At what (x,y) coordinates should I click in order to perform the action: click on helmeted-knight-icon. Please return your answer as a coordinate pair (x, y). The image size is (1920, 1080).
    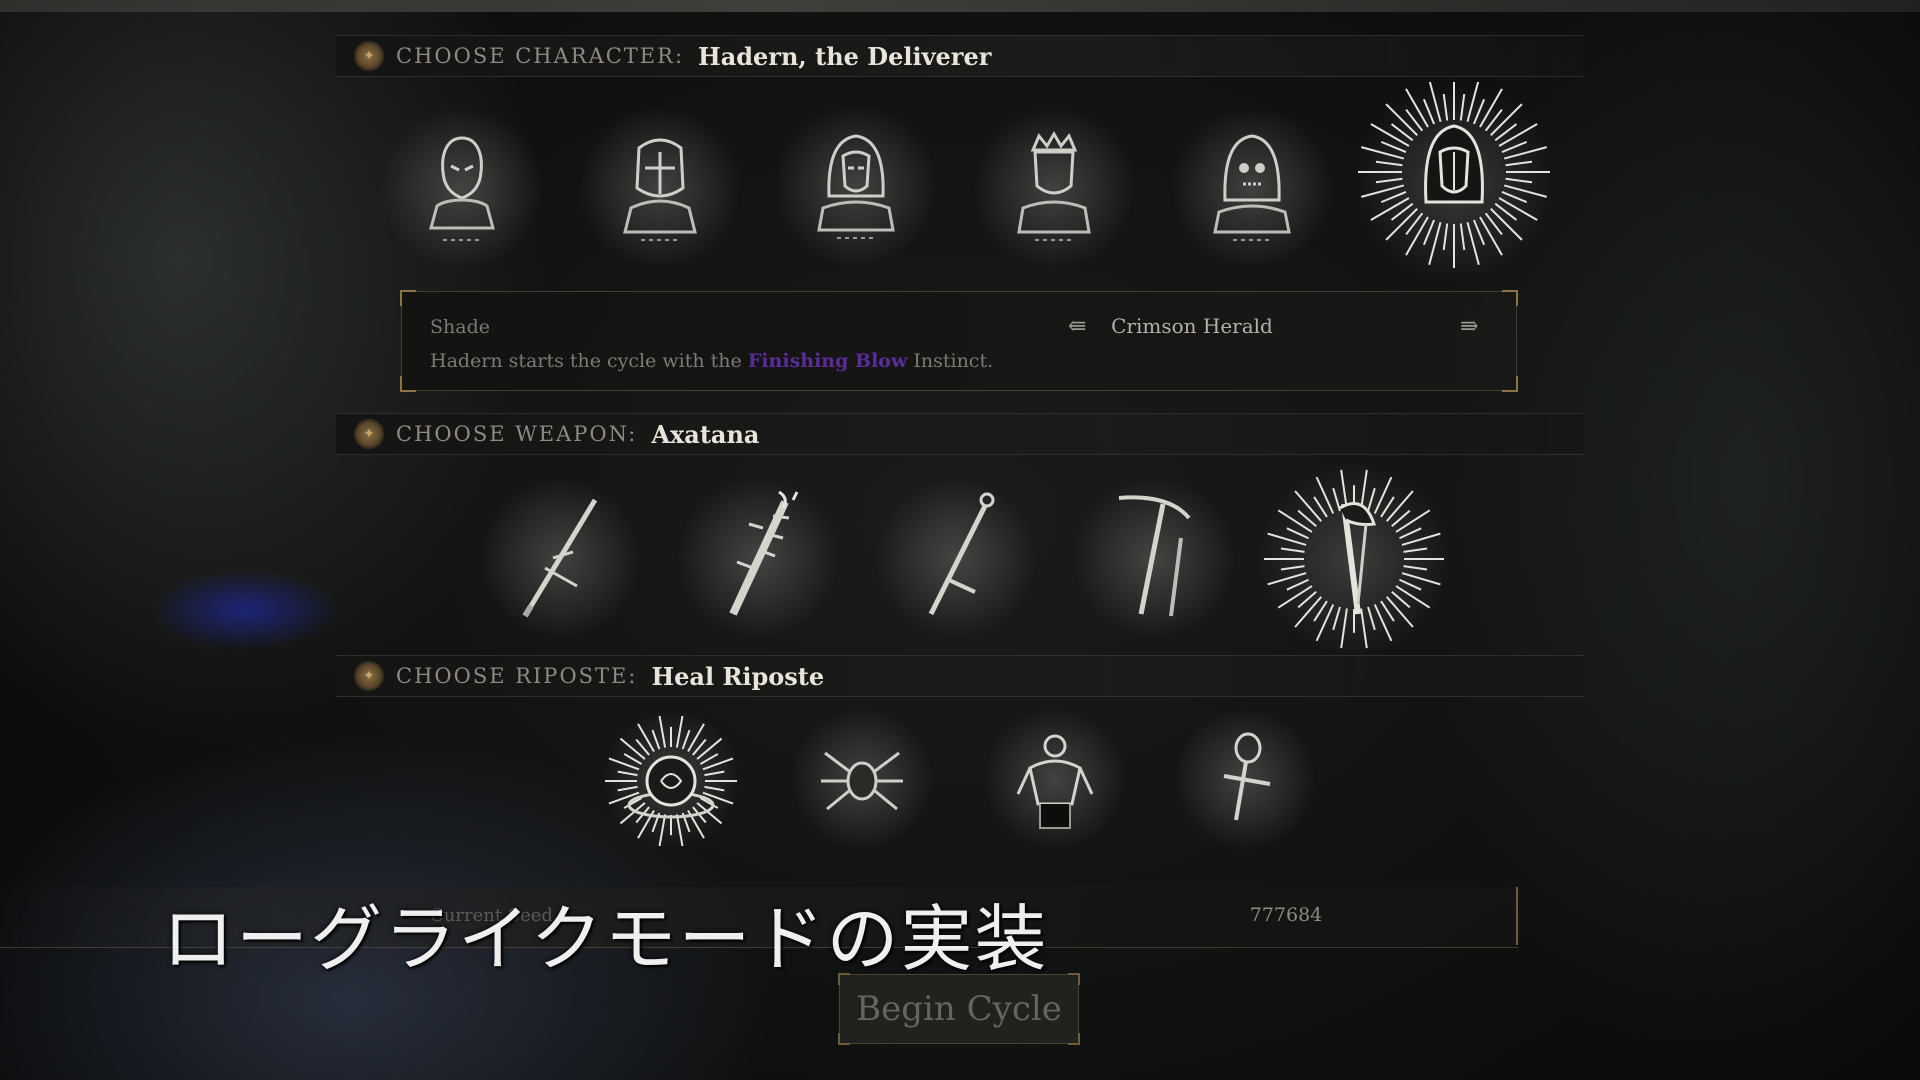
    Looking at the image, I should click on (660, 189).